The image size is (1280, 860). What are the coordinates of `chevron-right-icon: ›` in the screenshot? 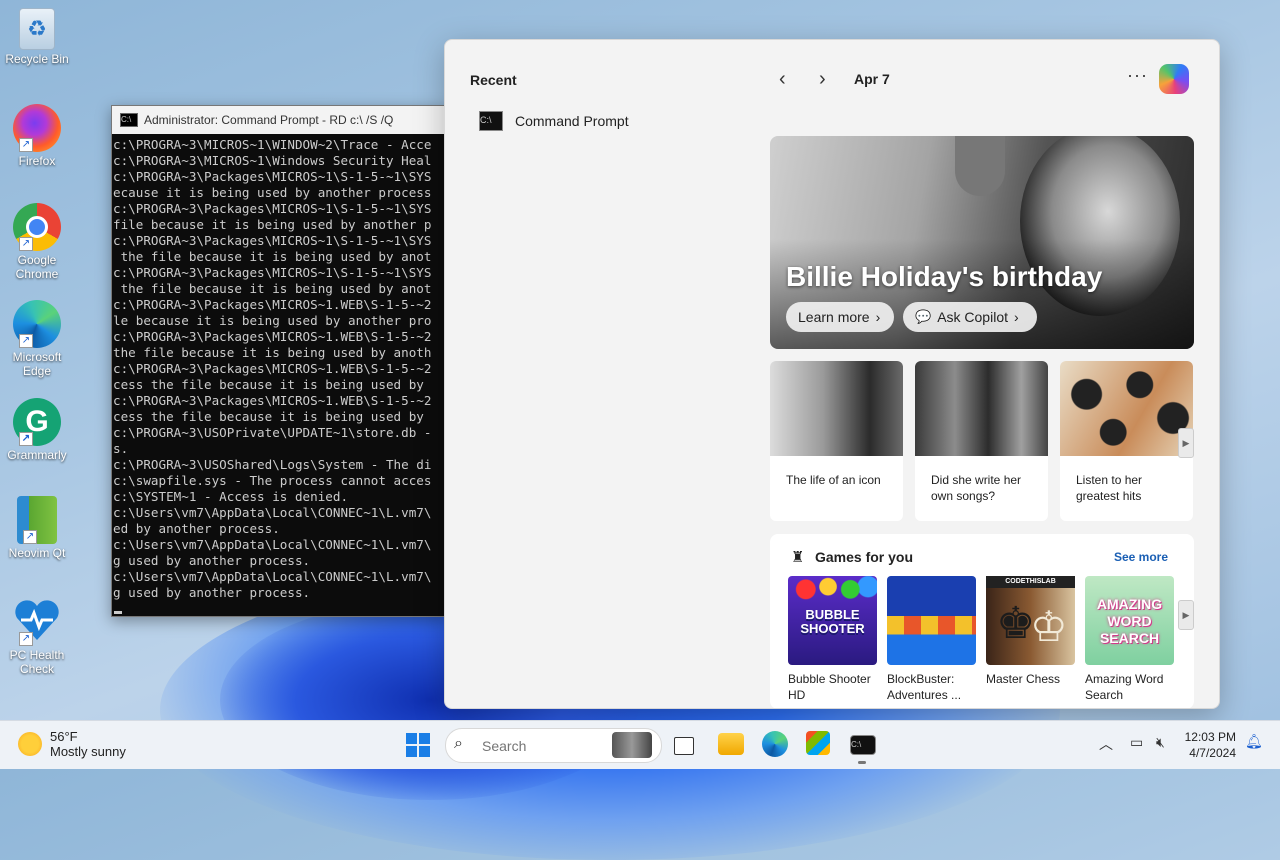 It's located at (1016, 317).